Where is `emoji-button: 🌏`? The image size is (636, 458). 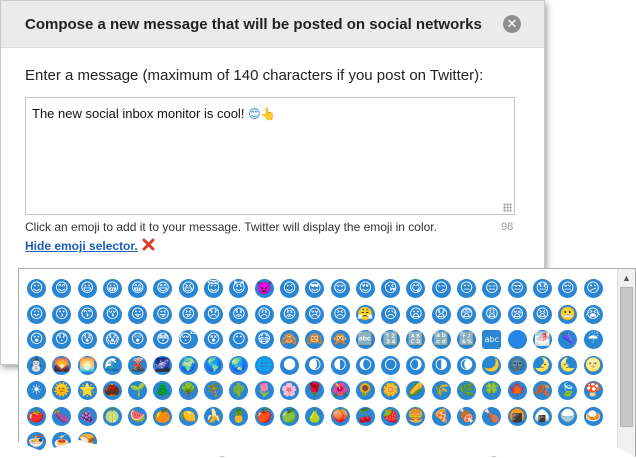 emoji-button: 🌏 is located at coordinates (239, 365).